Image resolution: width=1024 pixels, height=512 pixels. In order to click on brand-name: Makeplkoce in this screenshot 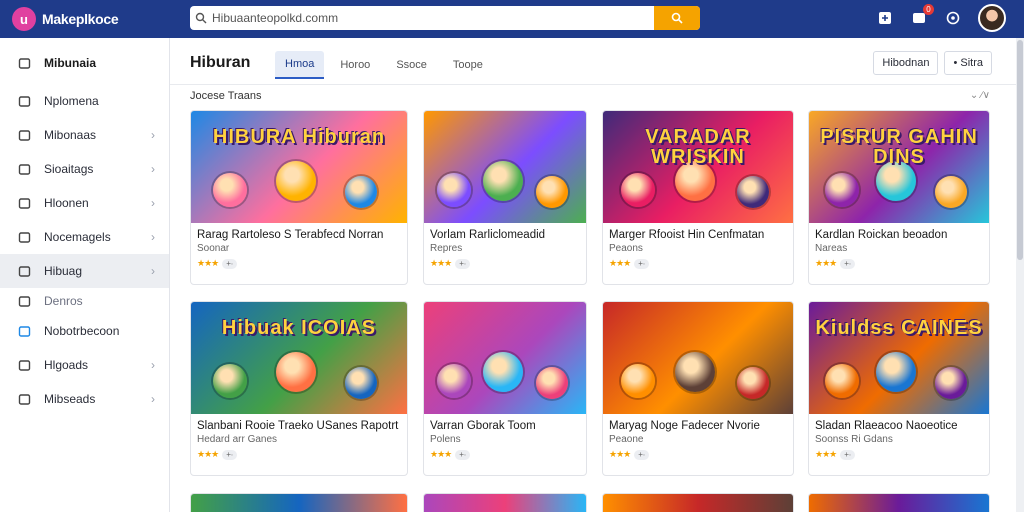, I will do `click(80, 19)`.